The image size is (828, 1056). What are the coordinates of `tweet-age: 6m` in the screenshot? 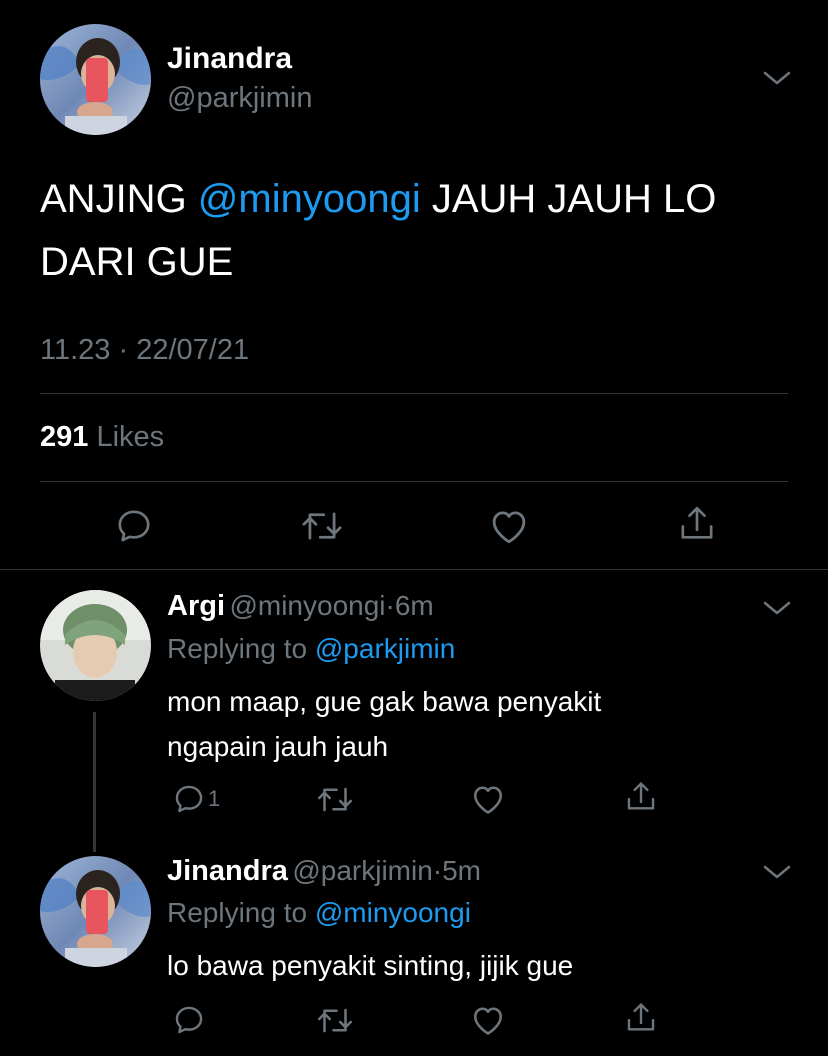 It's located at (414, 605).